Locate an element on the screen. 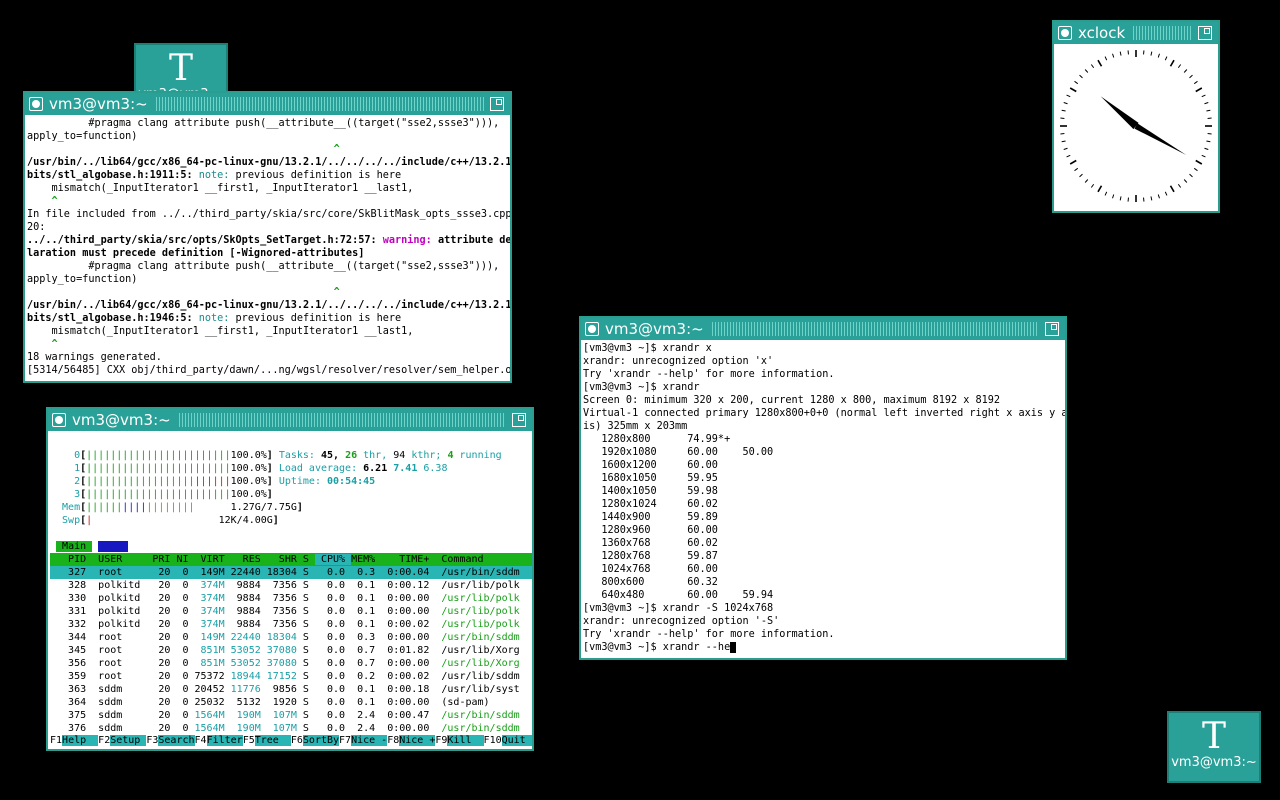  process-cell: 0:00.18 is located at coordinates (408, 689).